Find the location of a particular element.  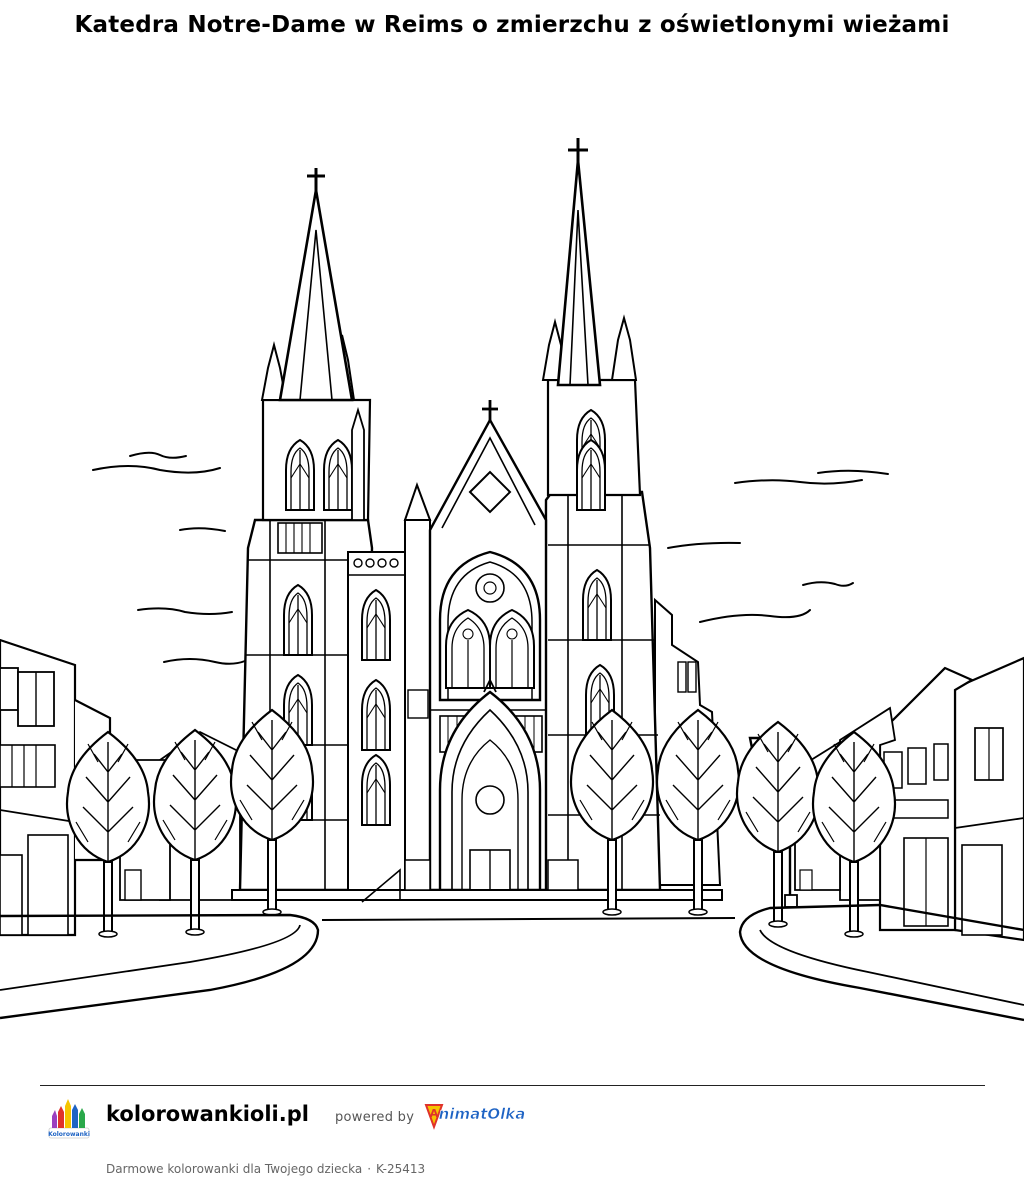

animatolka-logo-icon: A nimatOlka is located at coordinates (476, 1116).